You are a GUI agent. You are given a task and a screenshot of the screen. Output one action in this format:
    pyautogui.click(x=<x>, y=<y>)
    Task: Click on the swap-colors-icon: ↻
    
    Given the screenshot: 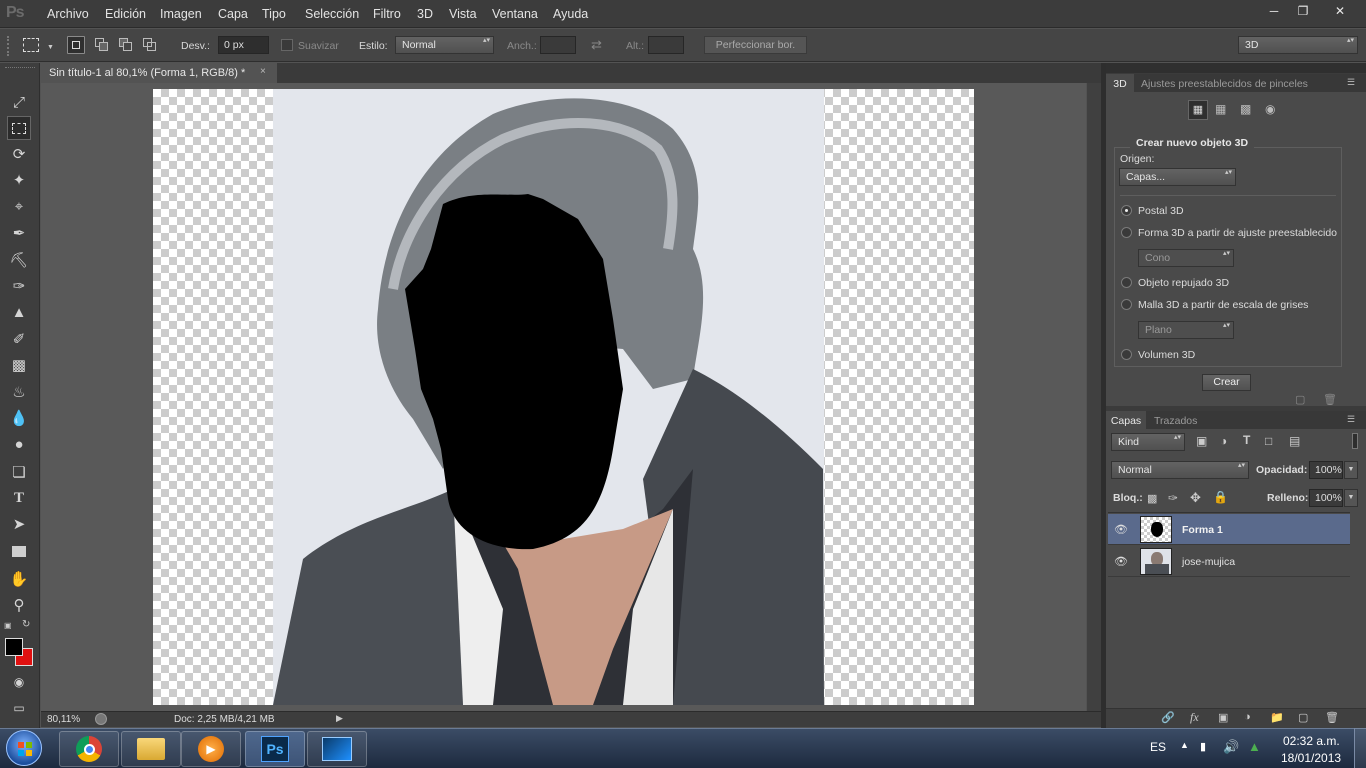 What is the action you would take?
    pyautogui.click(x=26, y=624)
    